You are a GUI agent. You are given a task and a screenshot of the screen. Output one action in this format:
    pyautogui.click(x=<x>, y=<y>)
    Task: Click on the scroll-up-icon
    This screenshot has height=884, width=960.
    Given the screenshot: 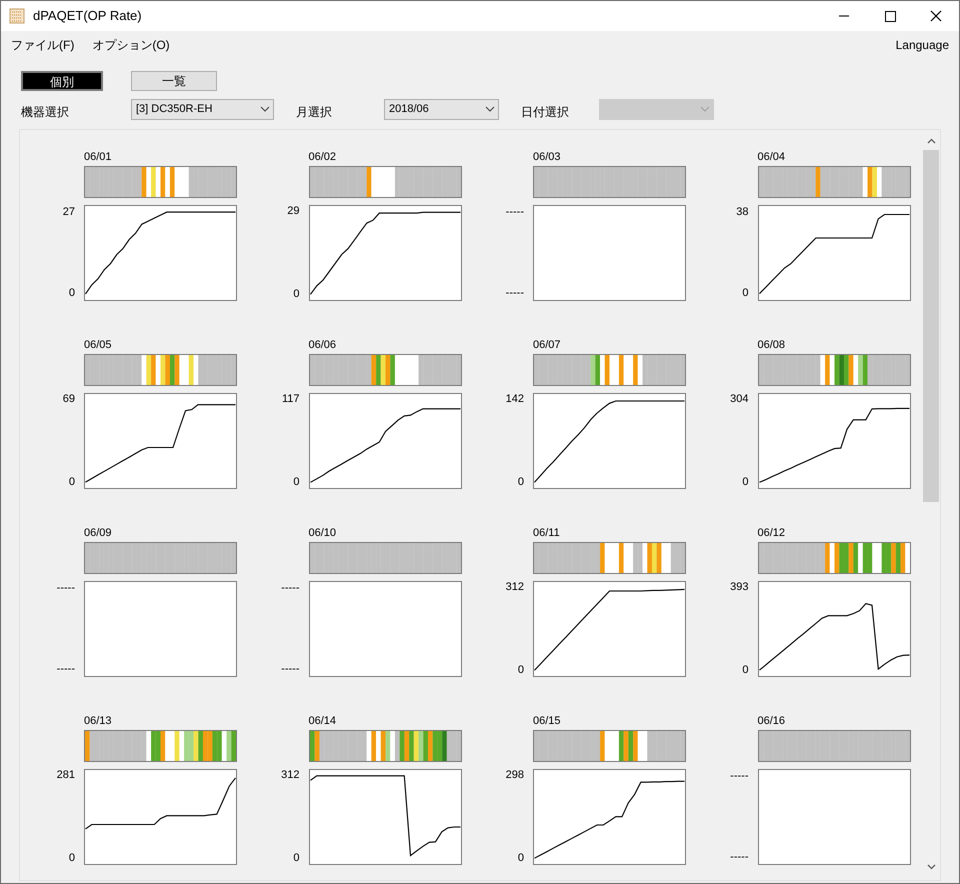 What is the action you would take?
    pyautogui.click(x=931, y=141)
    